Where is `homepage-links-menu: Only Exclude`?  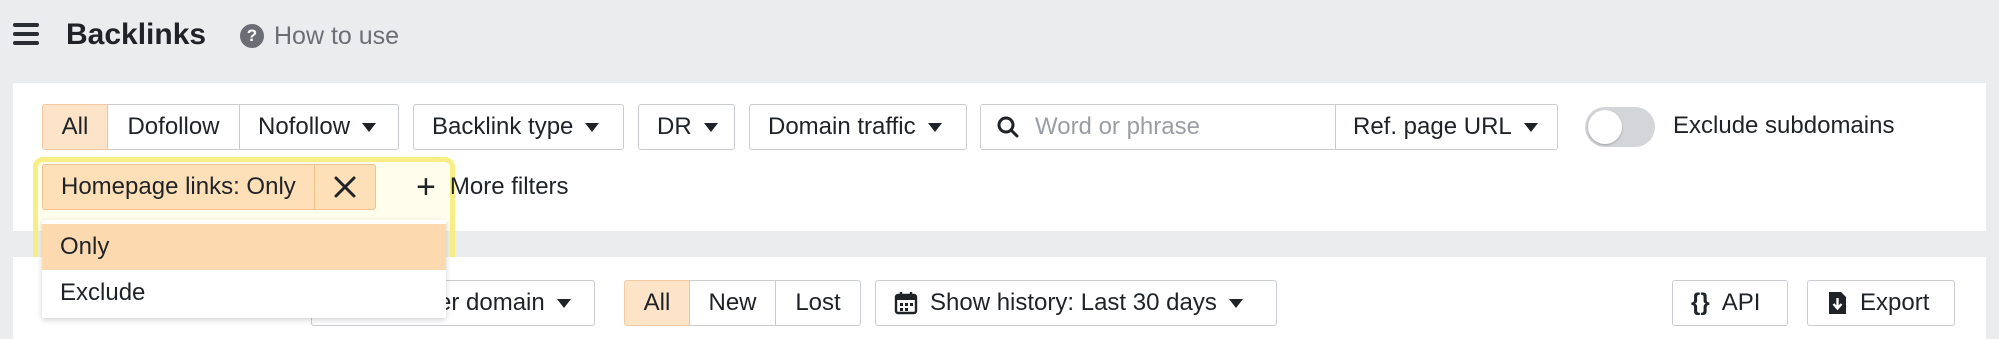 homepage-links-menu: Only Exclude is located at coordinates (244, 269).